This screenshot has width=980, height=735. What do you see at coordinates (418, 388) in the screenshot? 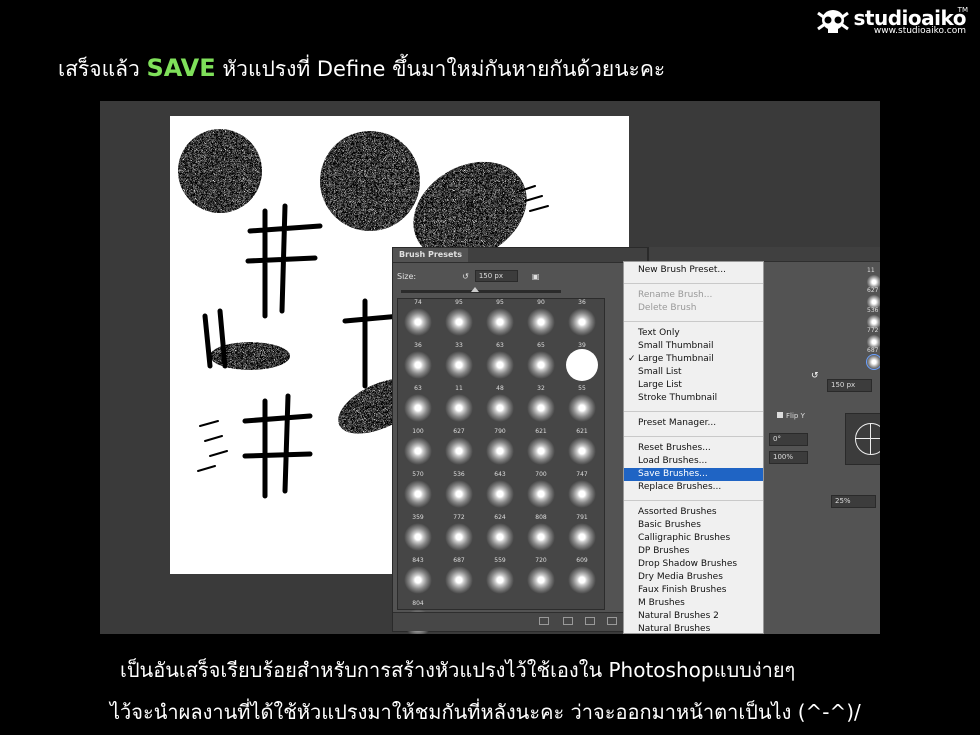
I see `brush-preset-size: 63` at bounding box center [418, 388].